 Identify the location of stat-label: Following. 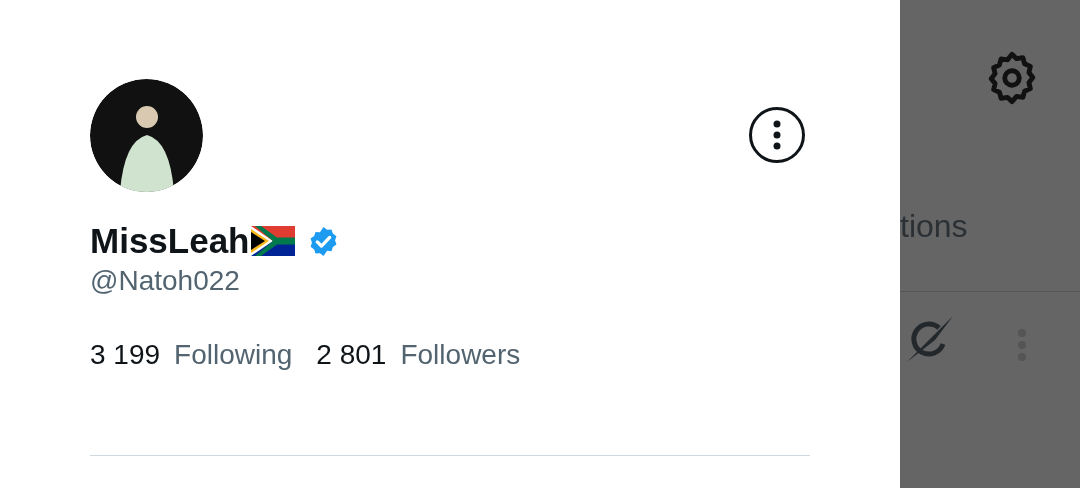
(233, 355).